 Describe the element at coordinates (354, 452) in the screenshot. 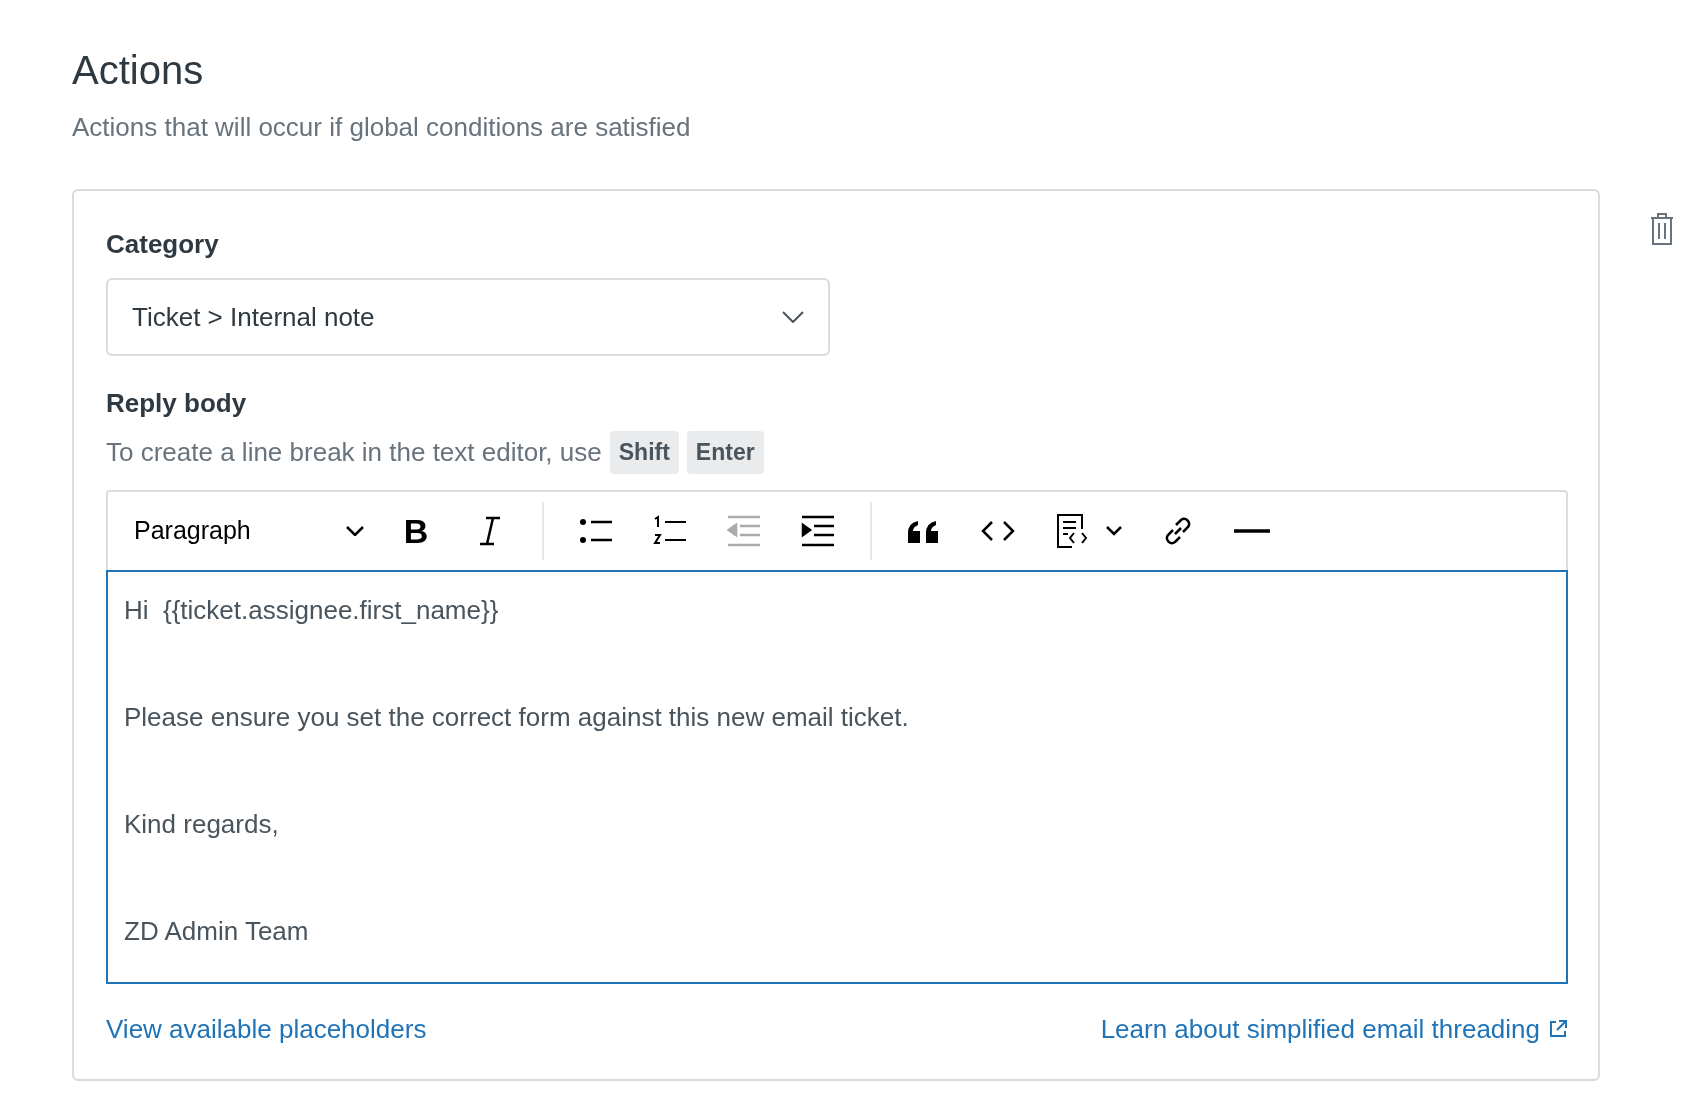

I see `hint-text: To create a line break in the text editor, use` at that location.